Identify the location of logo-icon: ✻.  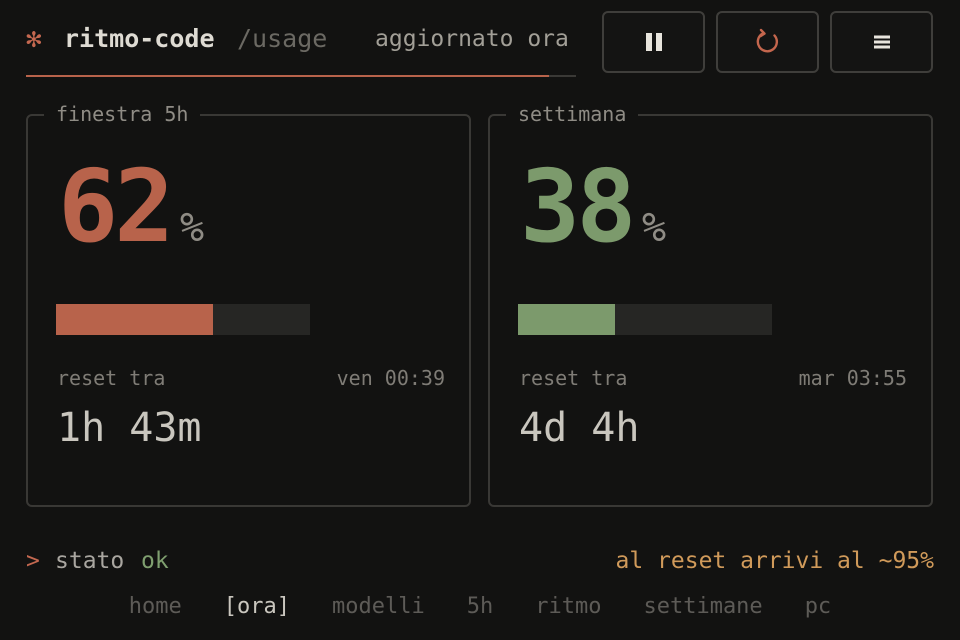
(34, 39).